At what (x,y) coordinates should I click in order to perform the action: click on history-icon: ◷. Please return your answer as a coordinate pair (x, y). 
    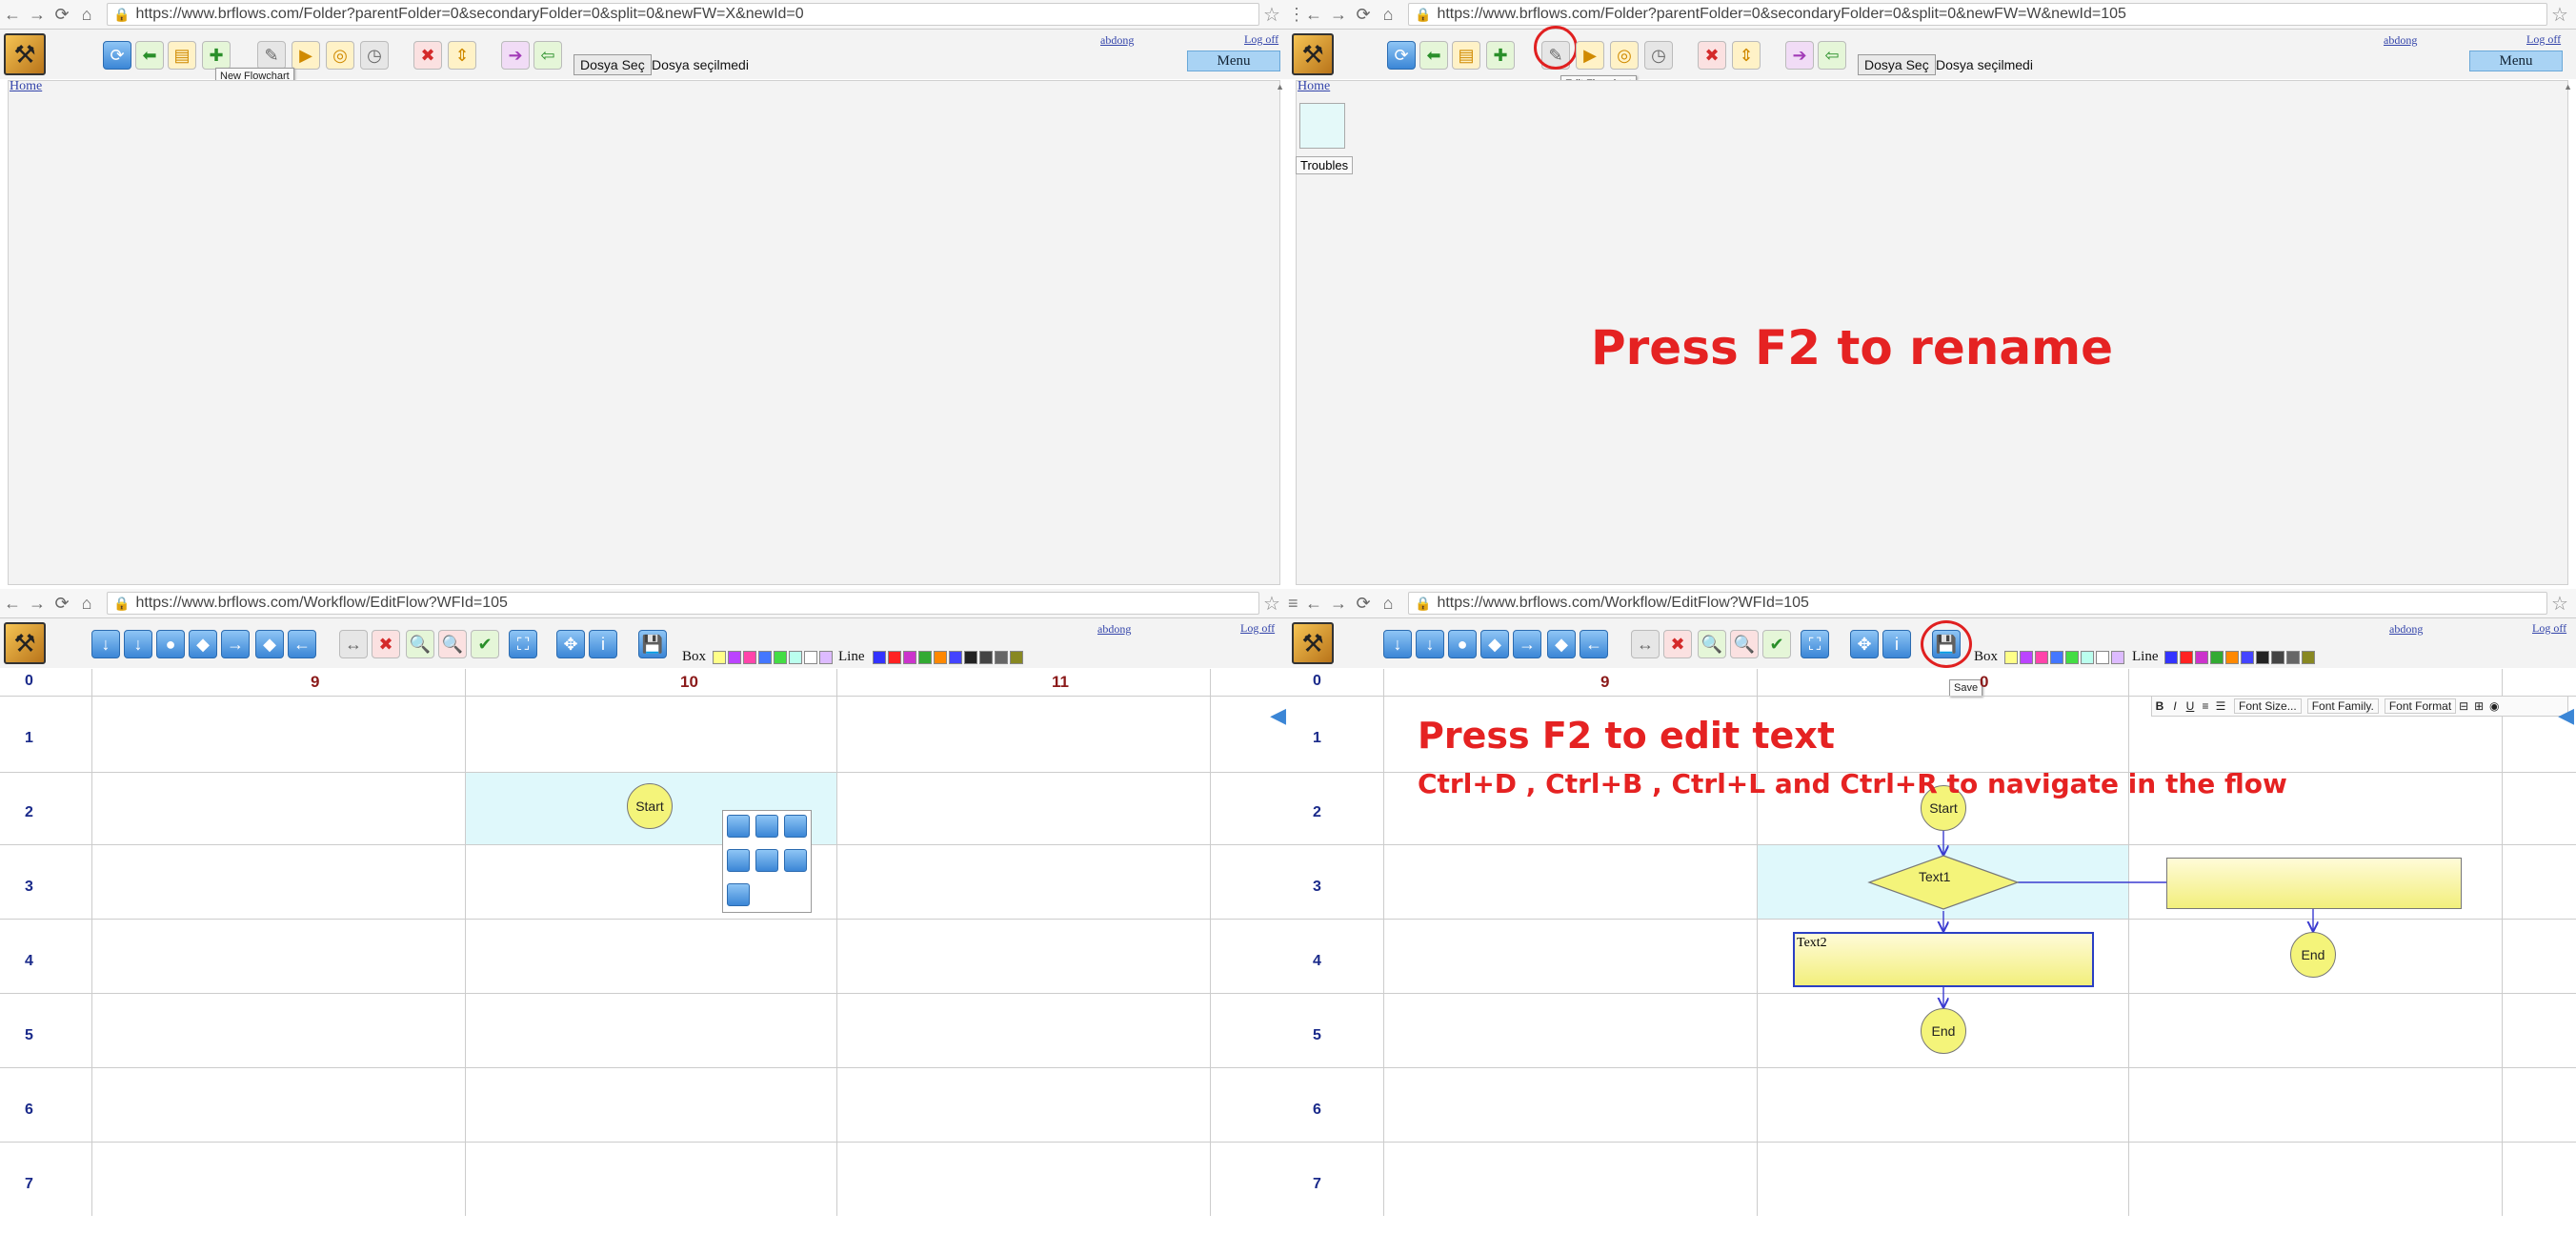
    Looking at the image, I should click on (1659, 56).